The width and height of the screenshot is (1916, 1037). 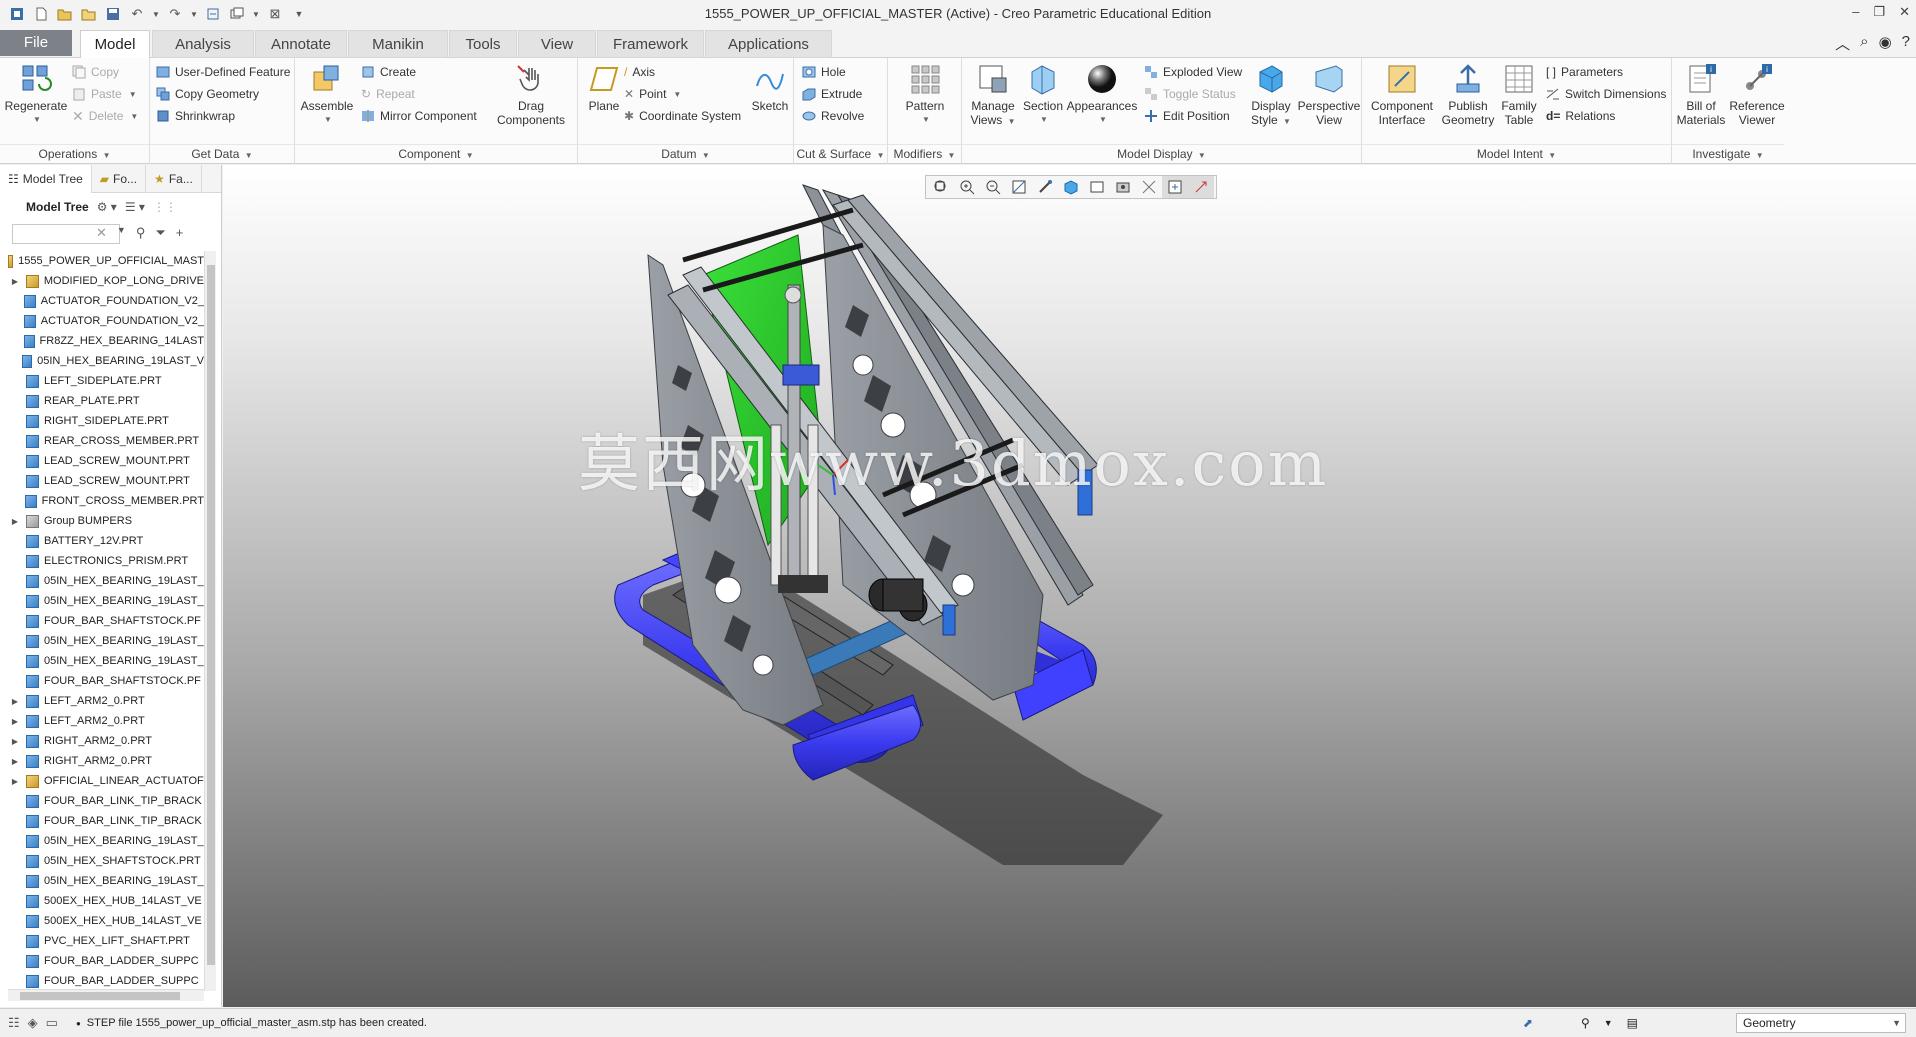 I want to click on funnel-icon: ⏷, so click(x=160, y=233).